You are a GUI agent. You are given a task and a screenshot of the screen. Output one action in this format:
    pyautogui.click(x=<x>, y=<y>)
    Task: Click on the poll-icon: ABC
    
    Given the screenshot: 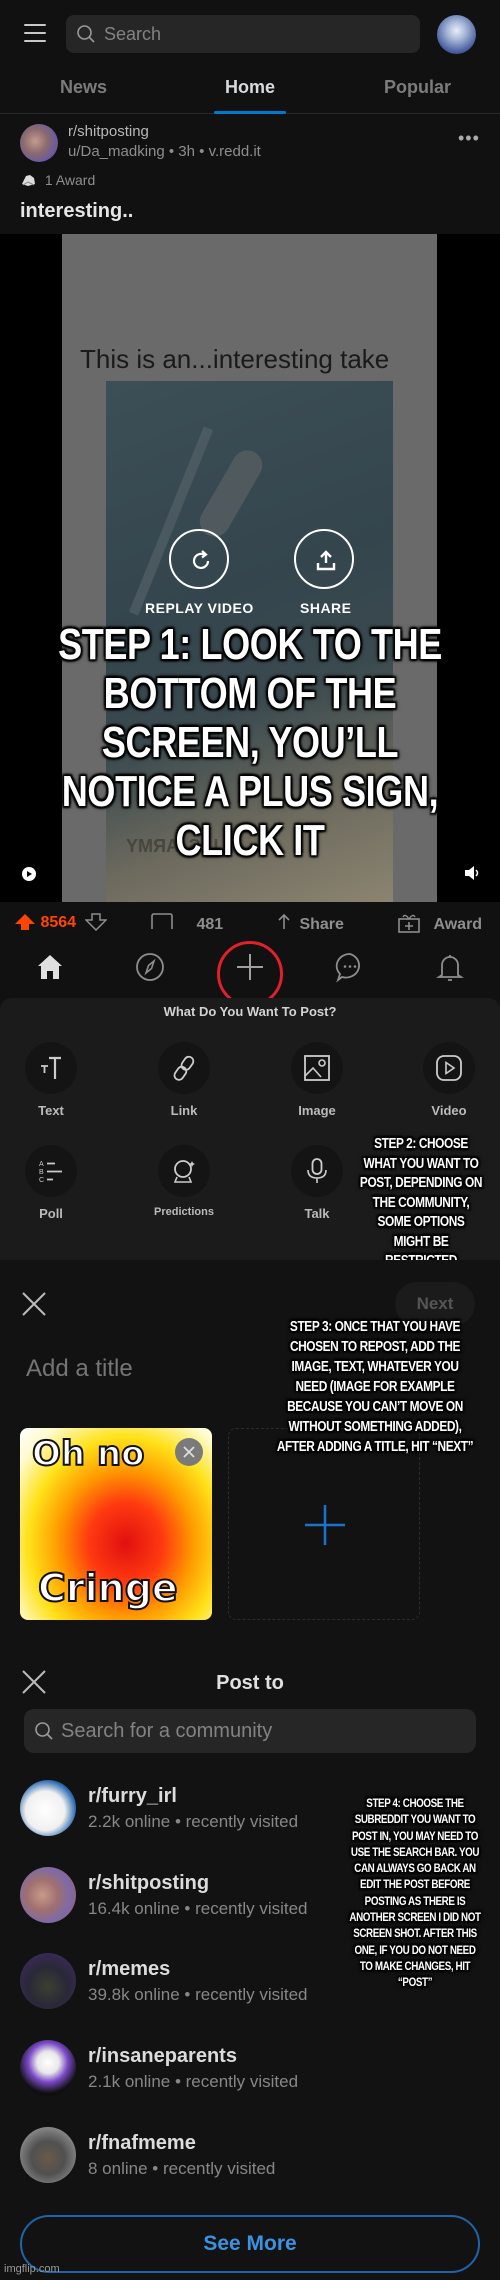 What is the action you would take?
    pyautogui.click(x=50, y=1172)
    